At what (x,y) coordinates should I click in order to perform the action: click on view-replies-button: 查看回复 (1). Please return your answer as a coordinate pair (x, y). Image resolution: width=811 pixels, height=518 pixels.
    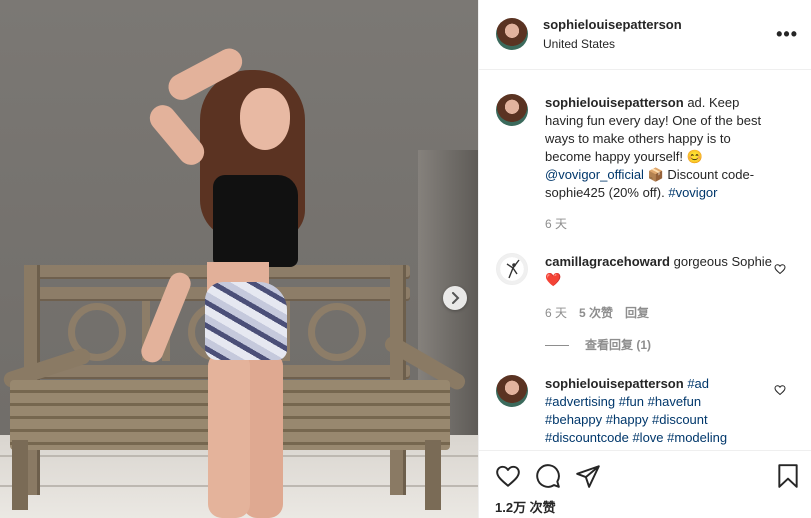
    Looking at the image, I should click on (598, 344).